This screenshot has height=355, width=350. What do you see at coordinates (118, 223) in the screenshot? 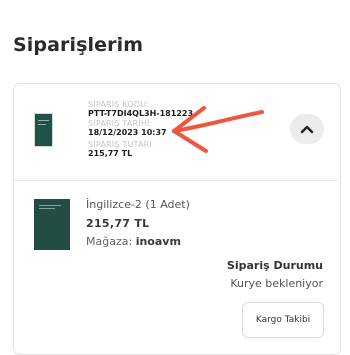
I see `product-price: 215,77 TL` at bounding box center [118, 223].